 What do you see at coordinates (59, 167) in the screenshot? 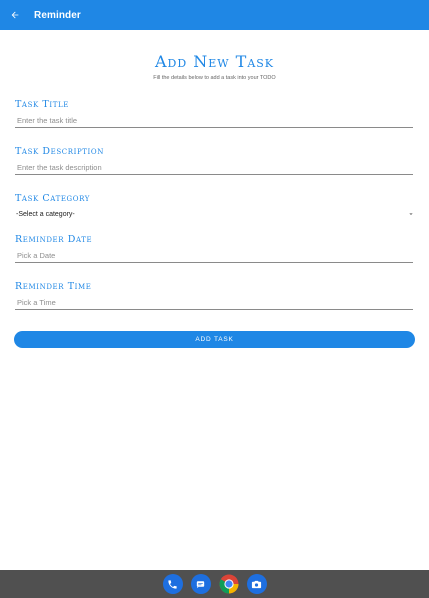
I see `task-description-placeholder: Enter the task description` at bounding box center [59, 167].